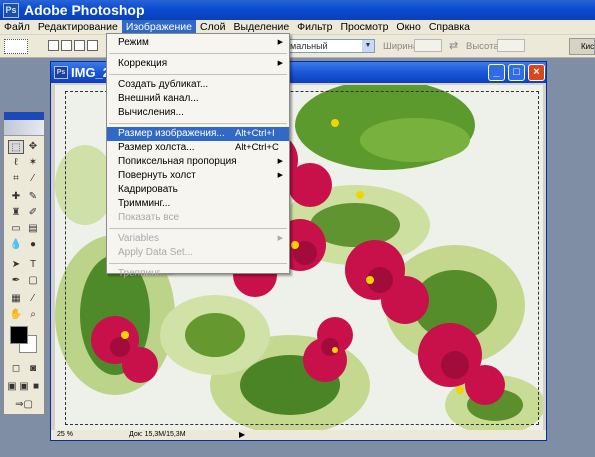 The height and width of the screenshot is (457, 595). I want to click on lasso-tool-icon: ℓ, so click(16, 163).